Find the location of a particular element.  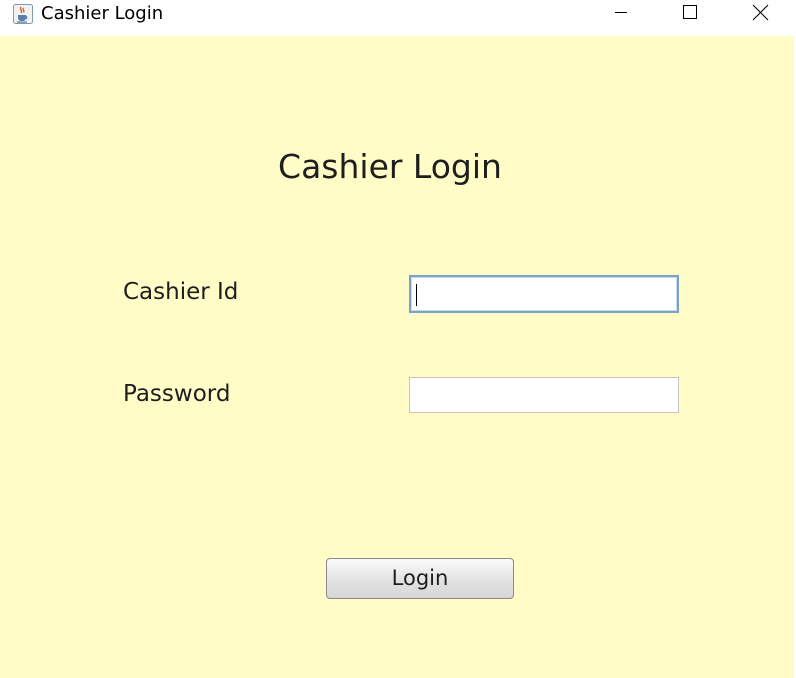

java-coffee-icon is located at coordinates (23, 14).